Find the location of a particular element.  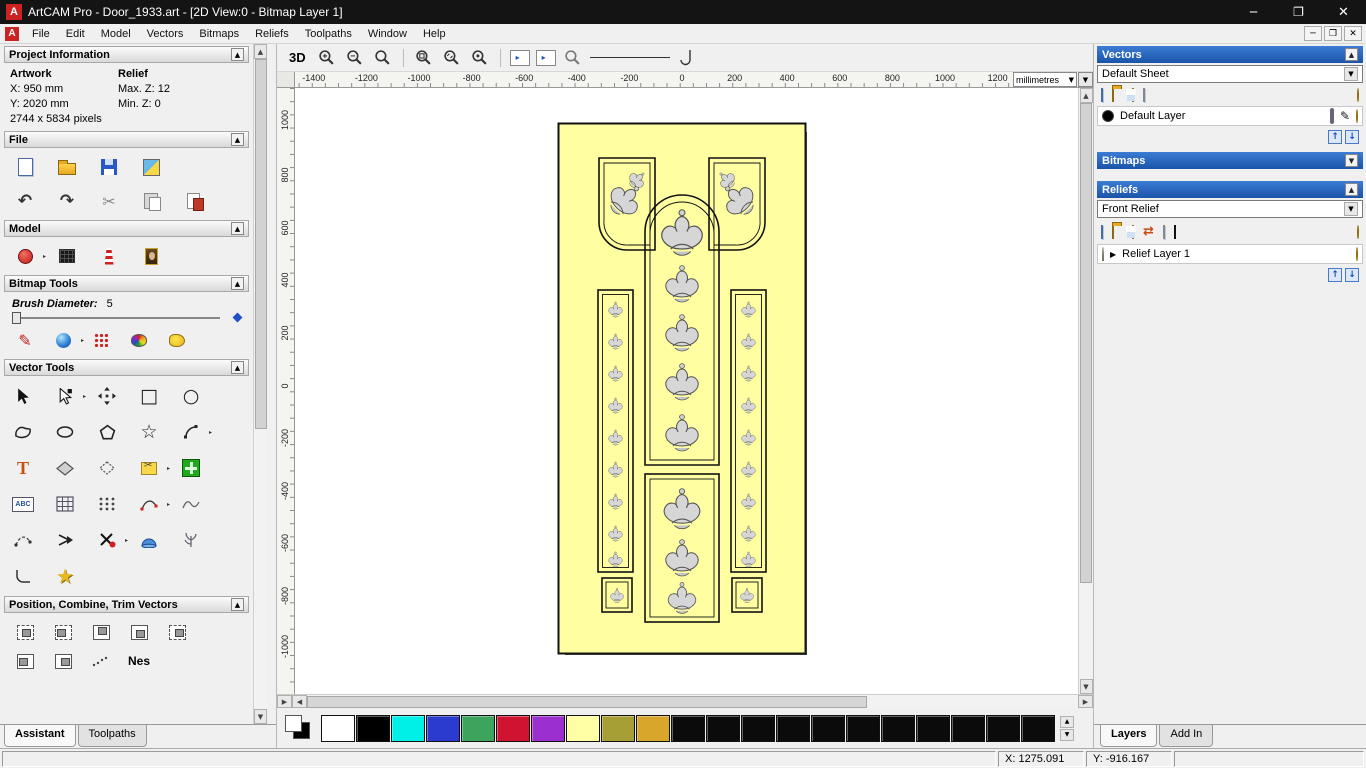

zoom-in-icon is located at coordinates (327, 58).